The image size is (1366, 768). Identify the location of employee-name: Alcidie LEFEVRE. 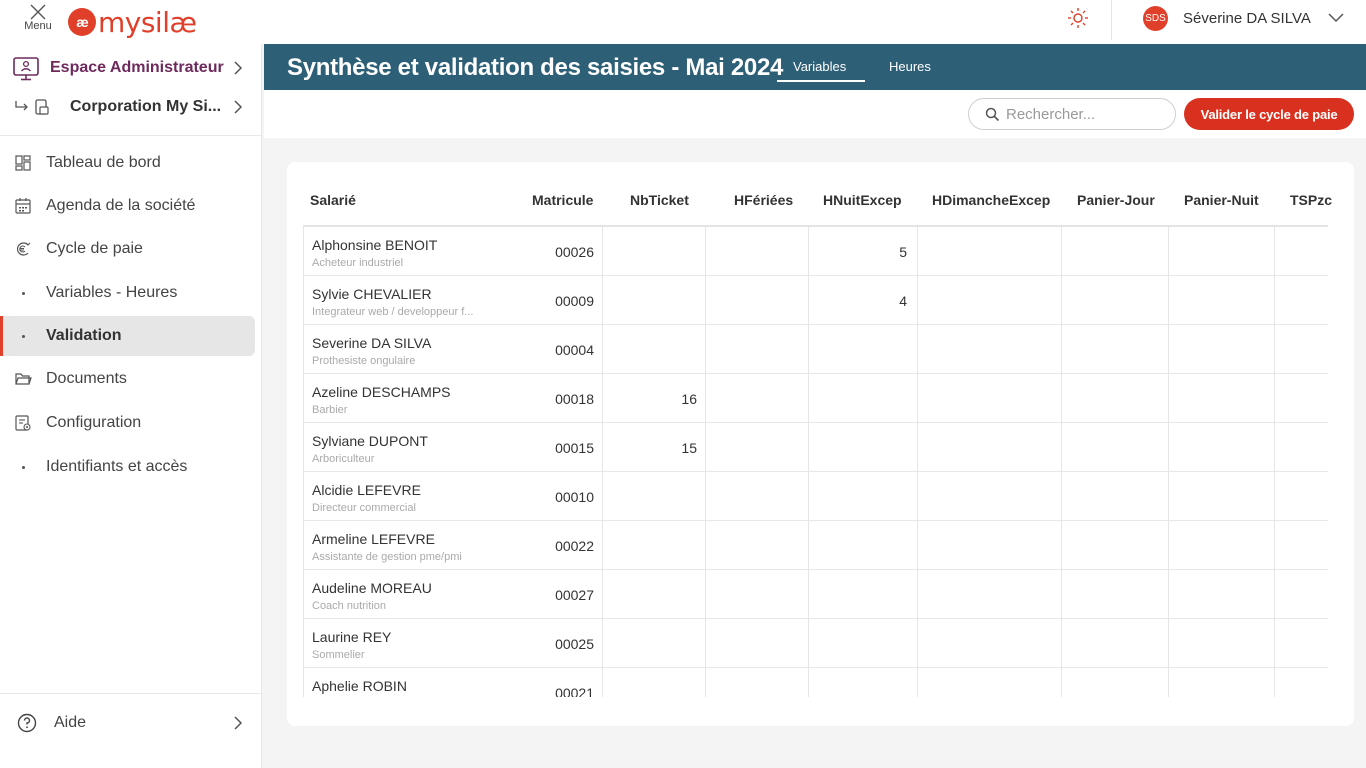
(366, 490).